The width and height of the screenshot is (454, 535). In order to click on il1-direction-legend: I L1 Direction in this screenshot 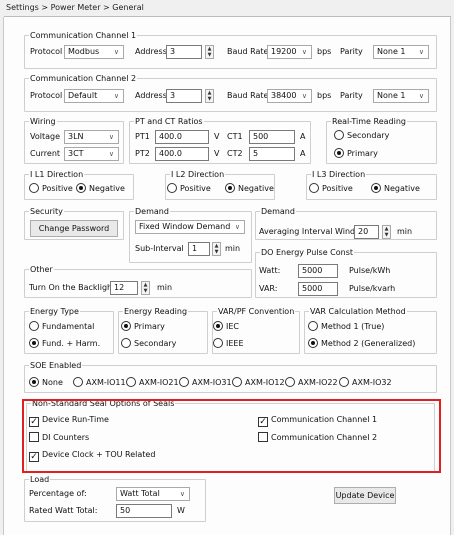, I will do `click(57, 174)`.